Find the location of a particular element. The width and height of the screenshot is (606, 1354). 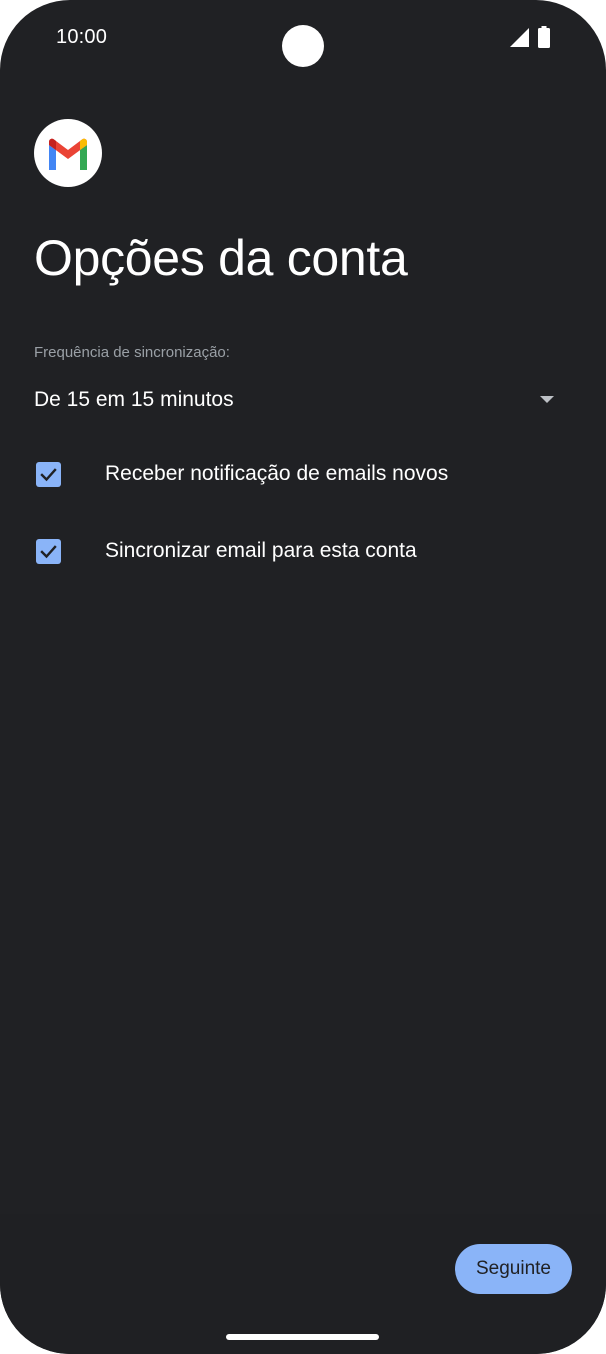

notify-new-emails-label: Receber notificação de emails novos is located at coordinates (277, 473).